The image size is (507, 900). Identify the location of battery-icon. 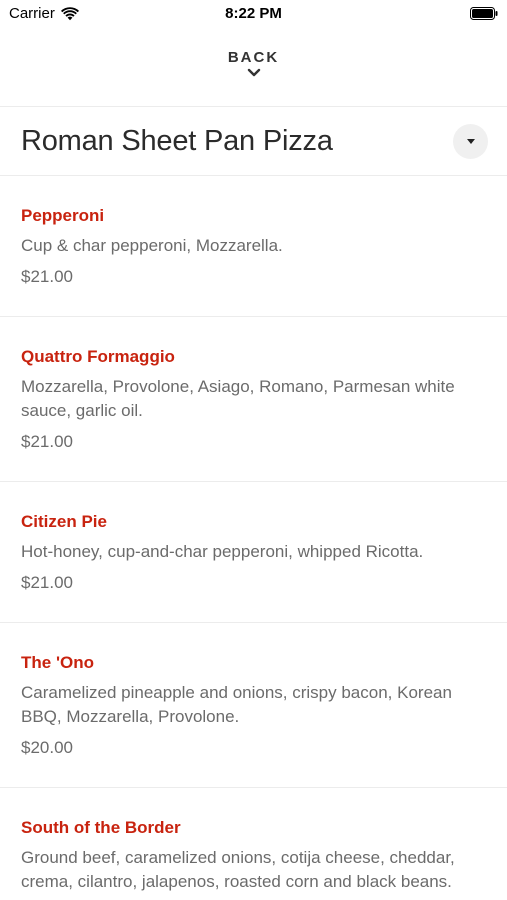
(484, 13).